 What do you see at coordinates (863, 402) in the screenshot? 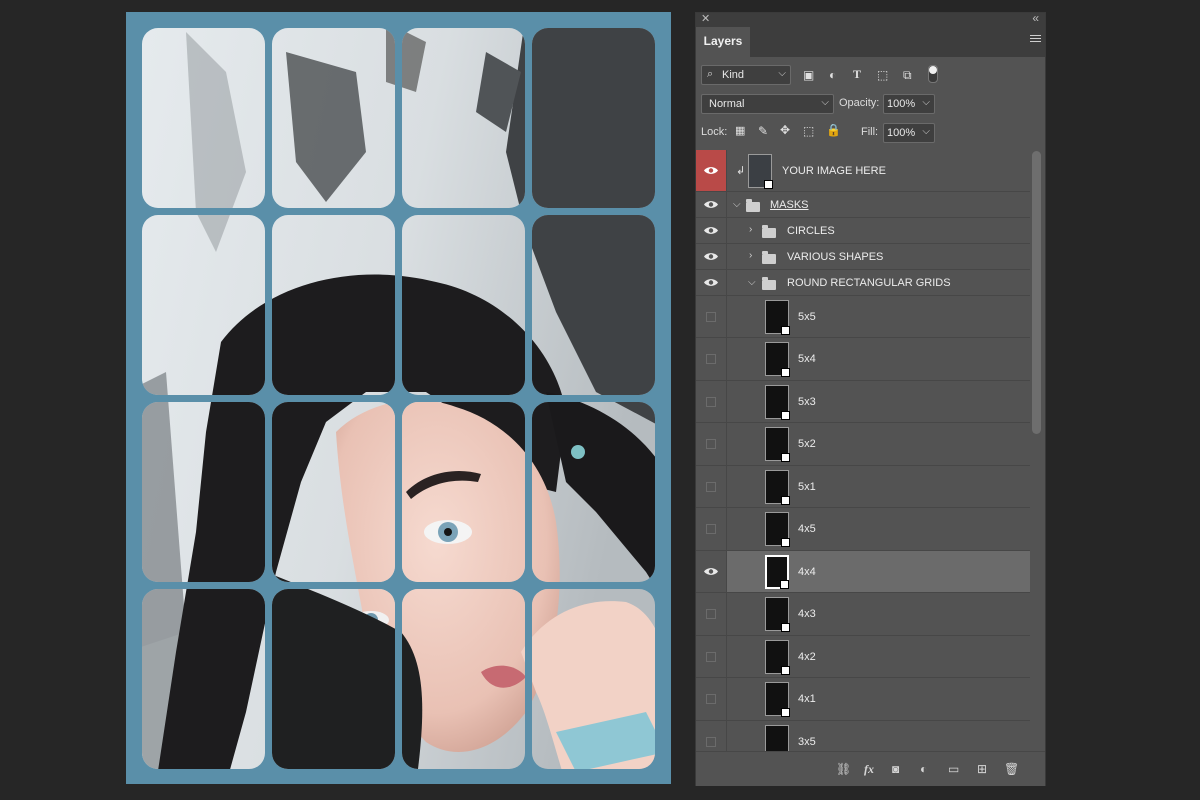
I see `layer-row-5x3: 5x3` at bounding box center [863, 402].